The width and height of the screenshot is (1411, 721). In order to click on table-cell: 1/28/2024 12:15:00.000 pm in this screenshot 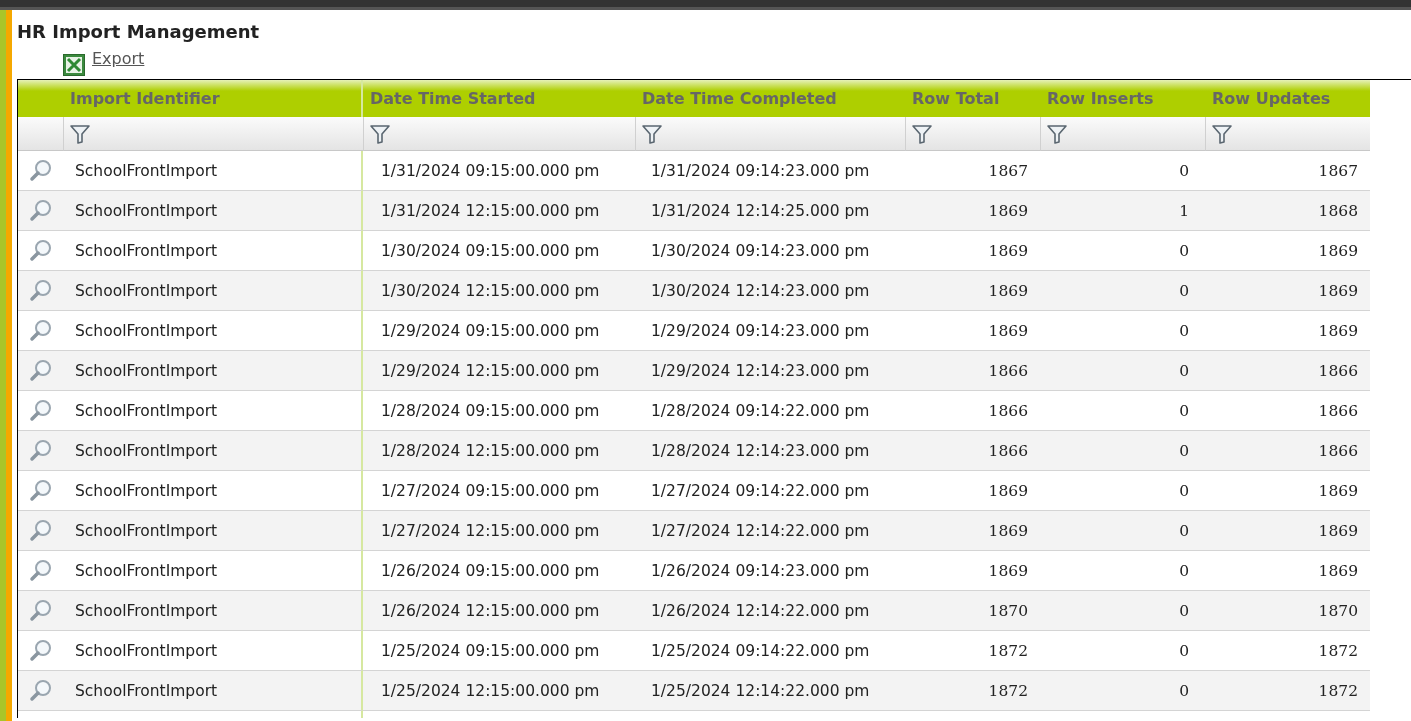, I will do `click(499, 451)`.